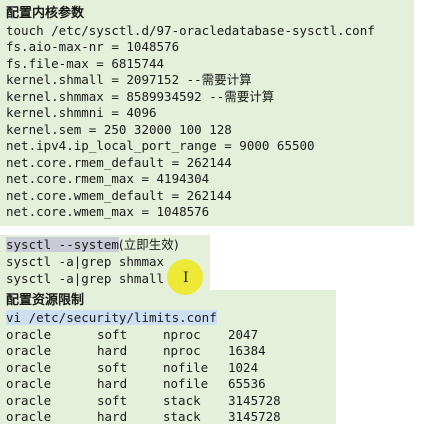  Describe the element at coordinates (85, 261) in the screenshot. I see `grep-shmmax-line: sysctl -a|grep shmmax` at that location.